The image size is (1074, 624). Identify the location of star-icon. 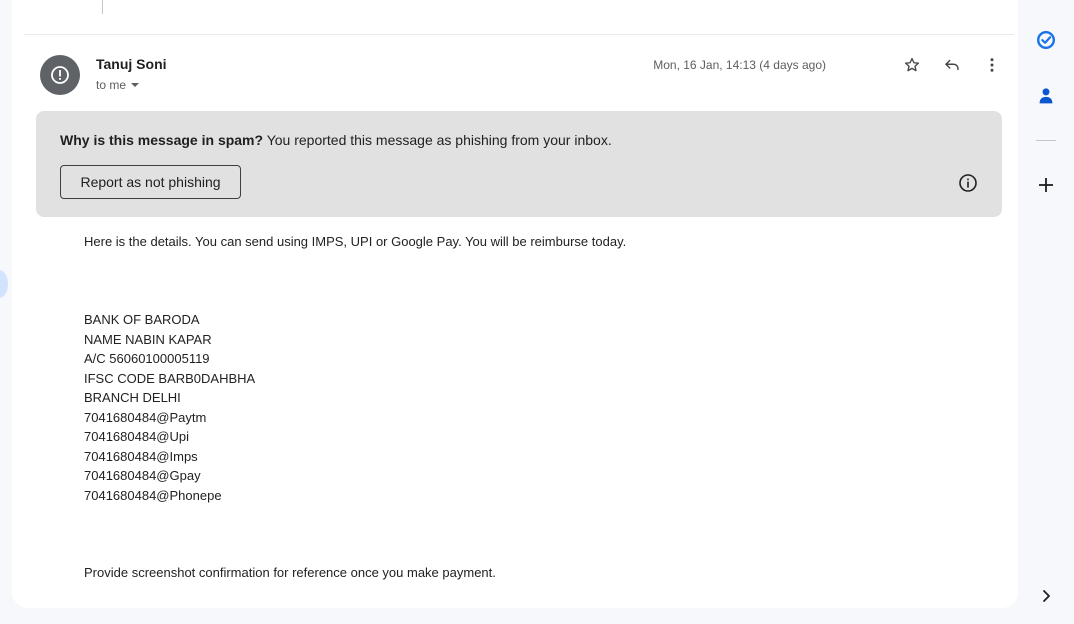
(912, 64).